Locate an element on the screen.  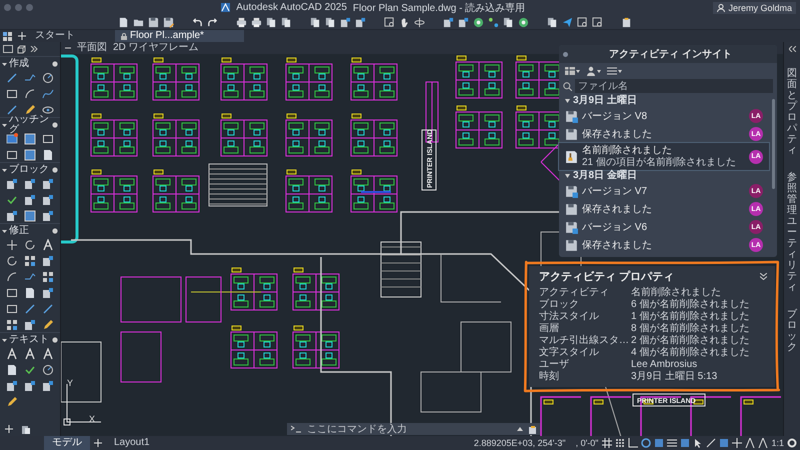
angle-icon is located at coordinates (633, 443).